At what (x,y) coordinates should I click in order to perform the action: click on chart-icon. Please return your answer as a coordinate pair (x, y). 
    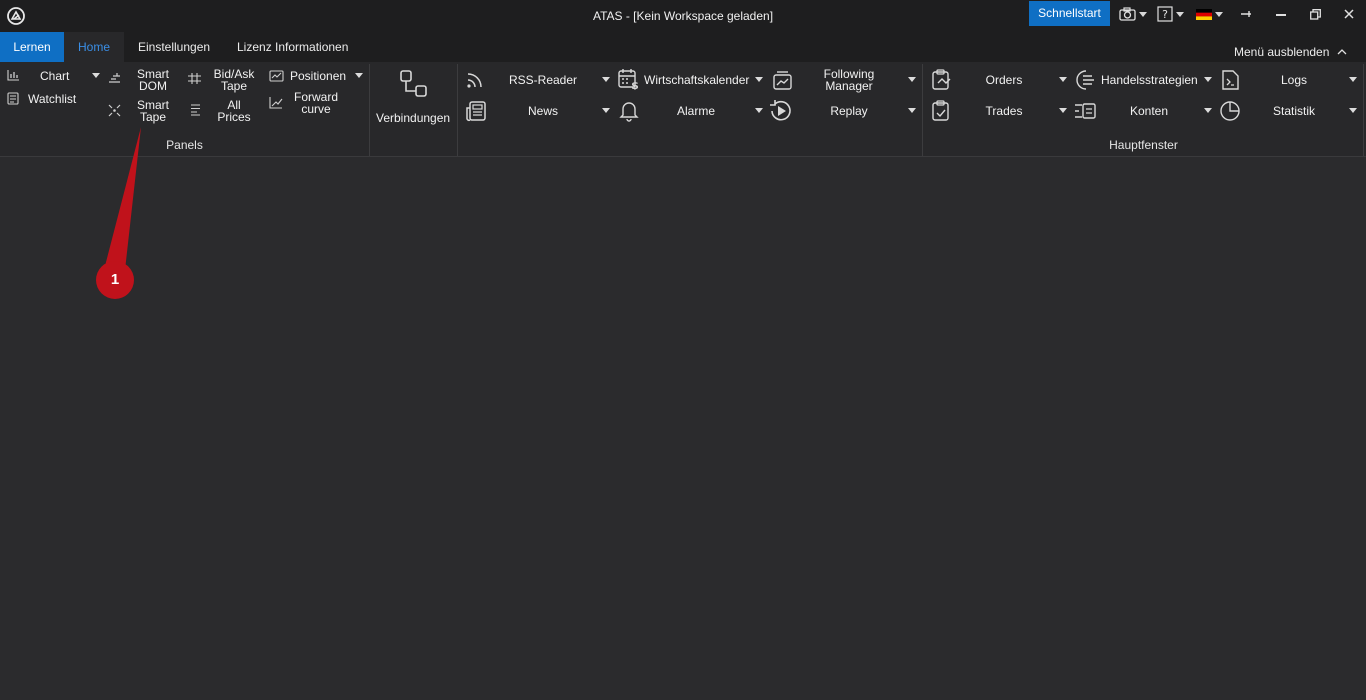
    Looking at the image, I should click on (13, 75).